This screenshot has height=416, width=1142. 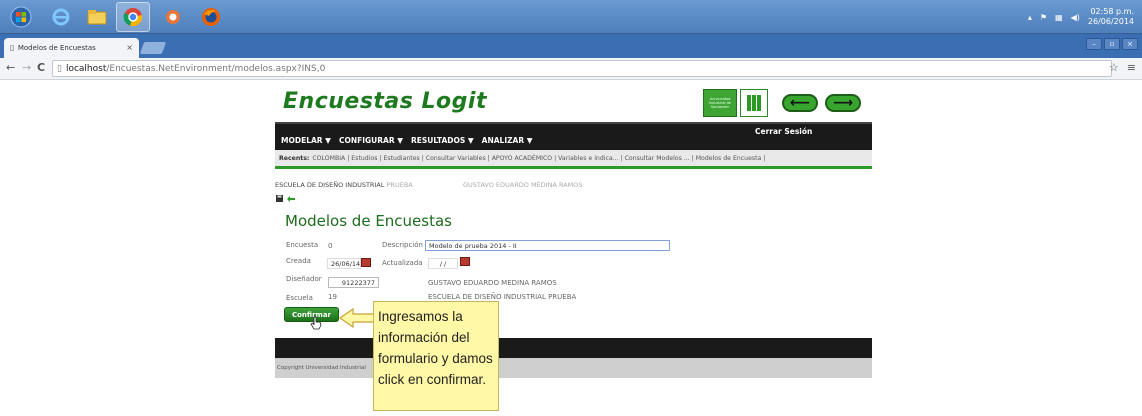 What do you see at coordinates (523, 185) in the screenshot?
I see `user-name: GUSTAVO EDUARDO MEDINA RAMOS` at bounding box center [523, 185].